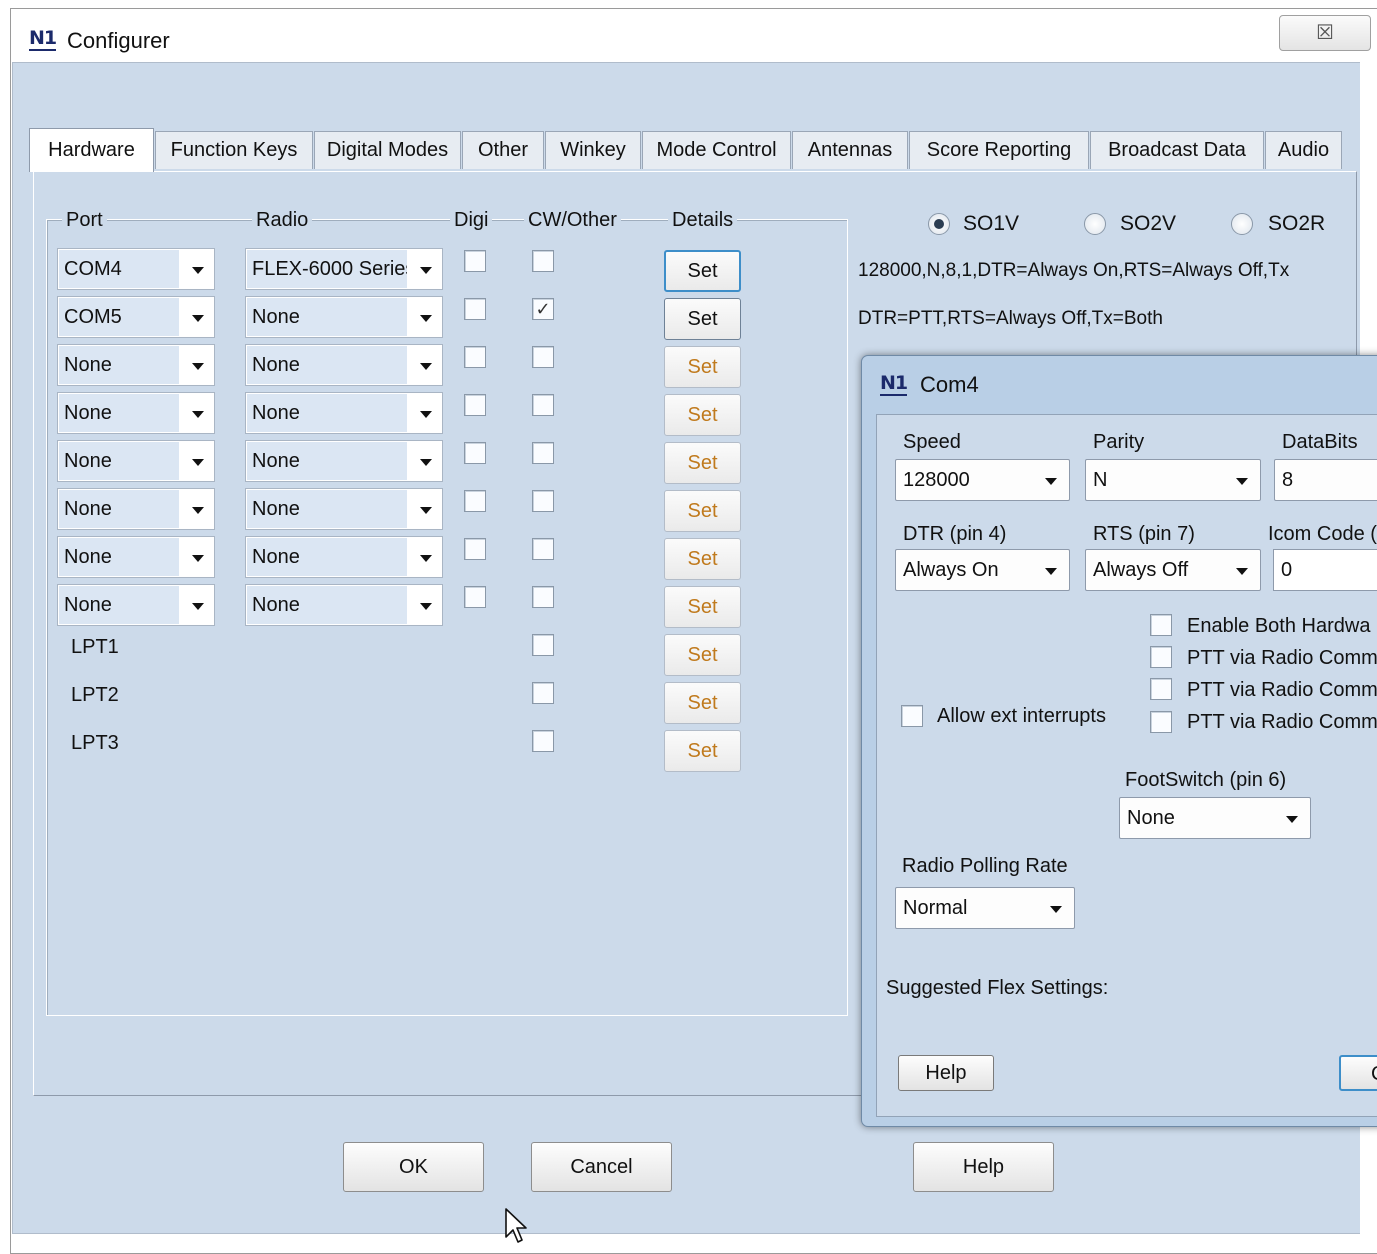 The height and width of the screenshot is (1254, 1377). What do you see at coordinates (1322, 534) in the screenshot?
I see `icom-code-label: Icom Code (` at bounding box center [1322, 534].